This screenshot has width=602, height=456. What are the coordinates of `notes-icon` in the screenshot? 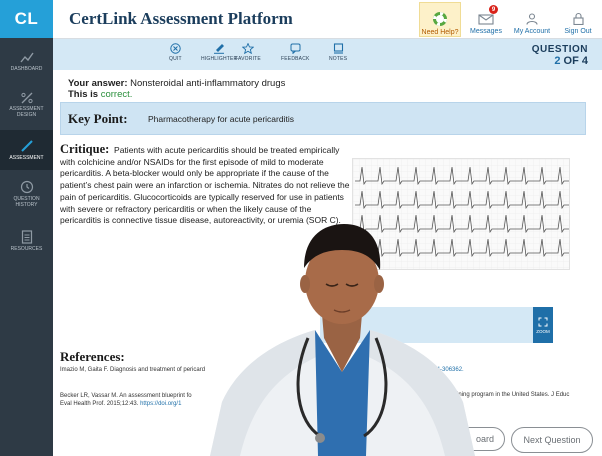 It's located at (338, 48).